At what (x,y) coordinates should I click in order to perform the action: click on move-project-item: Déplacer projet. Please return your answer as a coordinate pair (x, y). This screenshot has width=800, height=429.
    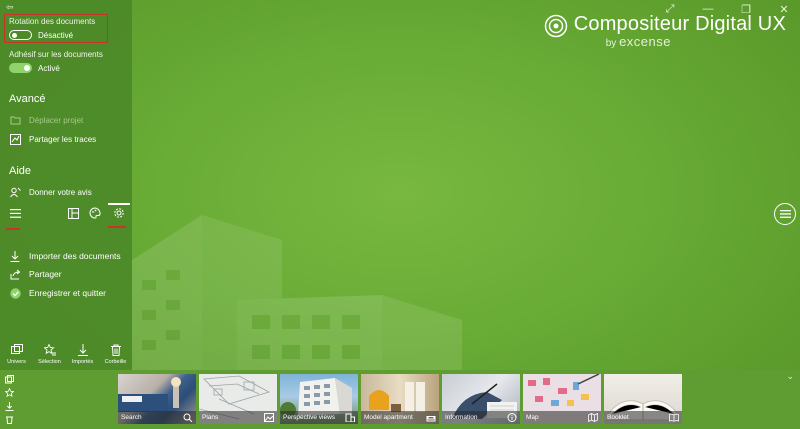
    Looking at the image, I should click on (46, 120).